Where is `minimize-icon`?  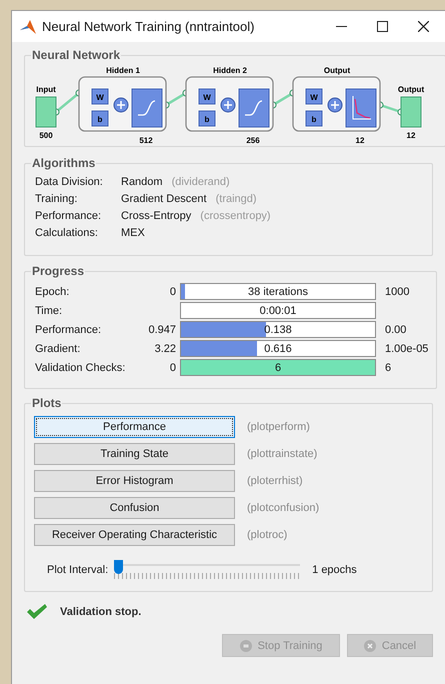 minimize-icon is located at coordinates (341, 27).